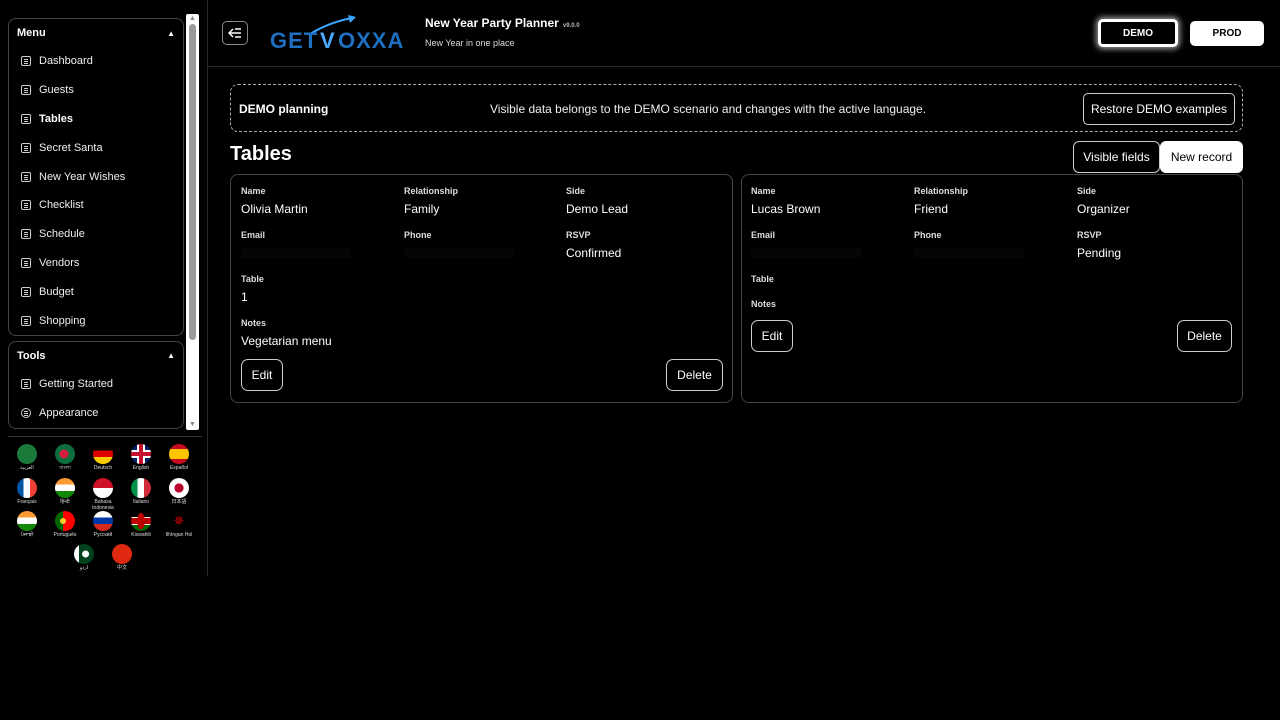 Image resolution: width=1280 pixels, height=720 pixels. I want to click on language-pa: ਪੰਜਾਬੀ, so click(27, 524).